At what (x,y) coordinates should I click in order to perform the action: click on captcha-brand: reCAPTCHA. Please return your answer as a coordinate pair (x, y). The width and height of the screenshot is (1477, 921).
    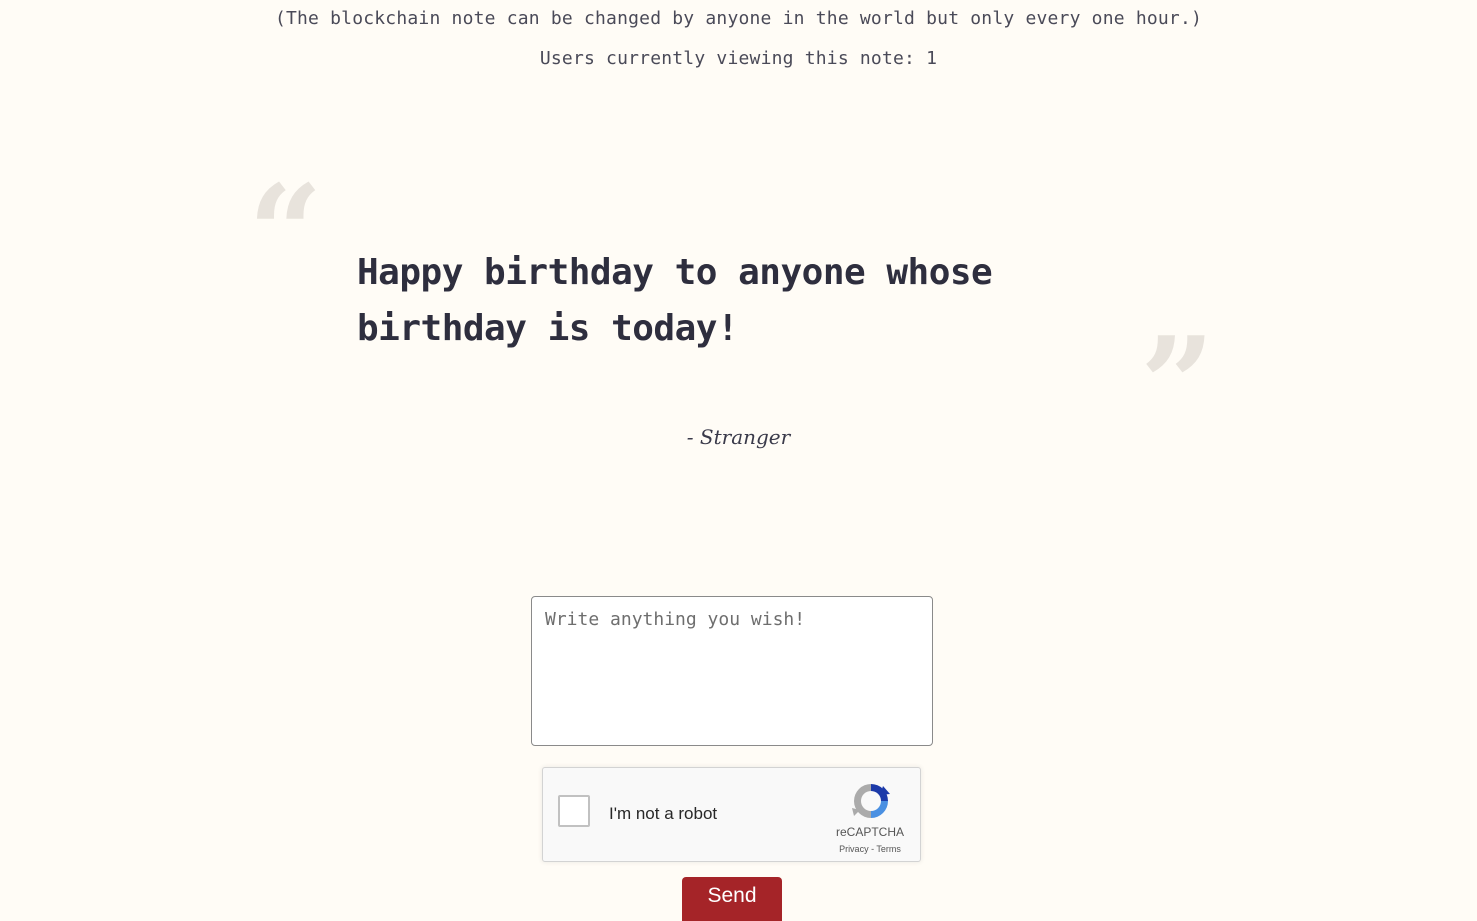
    Looking at the image, I should click on (869, 832).